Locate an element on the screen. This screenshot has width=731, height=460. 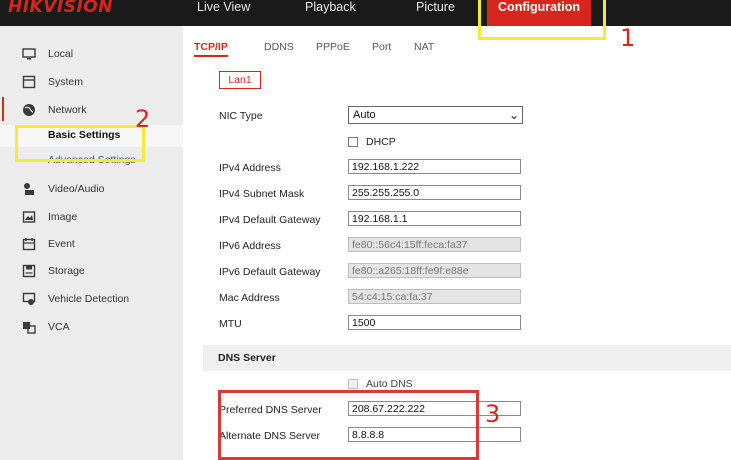
ipv4-gateway-label: IPv4 Default Gateway is located at coordinates (270, 220).